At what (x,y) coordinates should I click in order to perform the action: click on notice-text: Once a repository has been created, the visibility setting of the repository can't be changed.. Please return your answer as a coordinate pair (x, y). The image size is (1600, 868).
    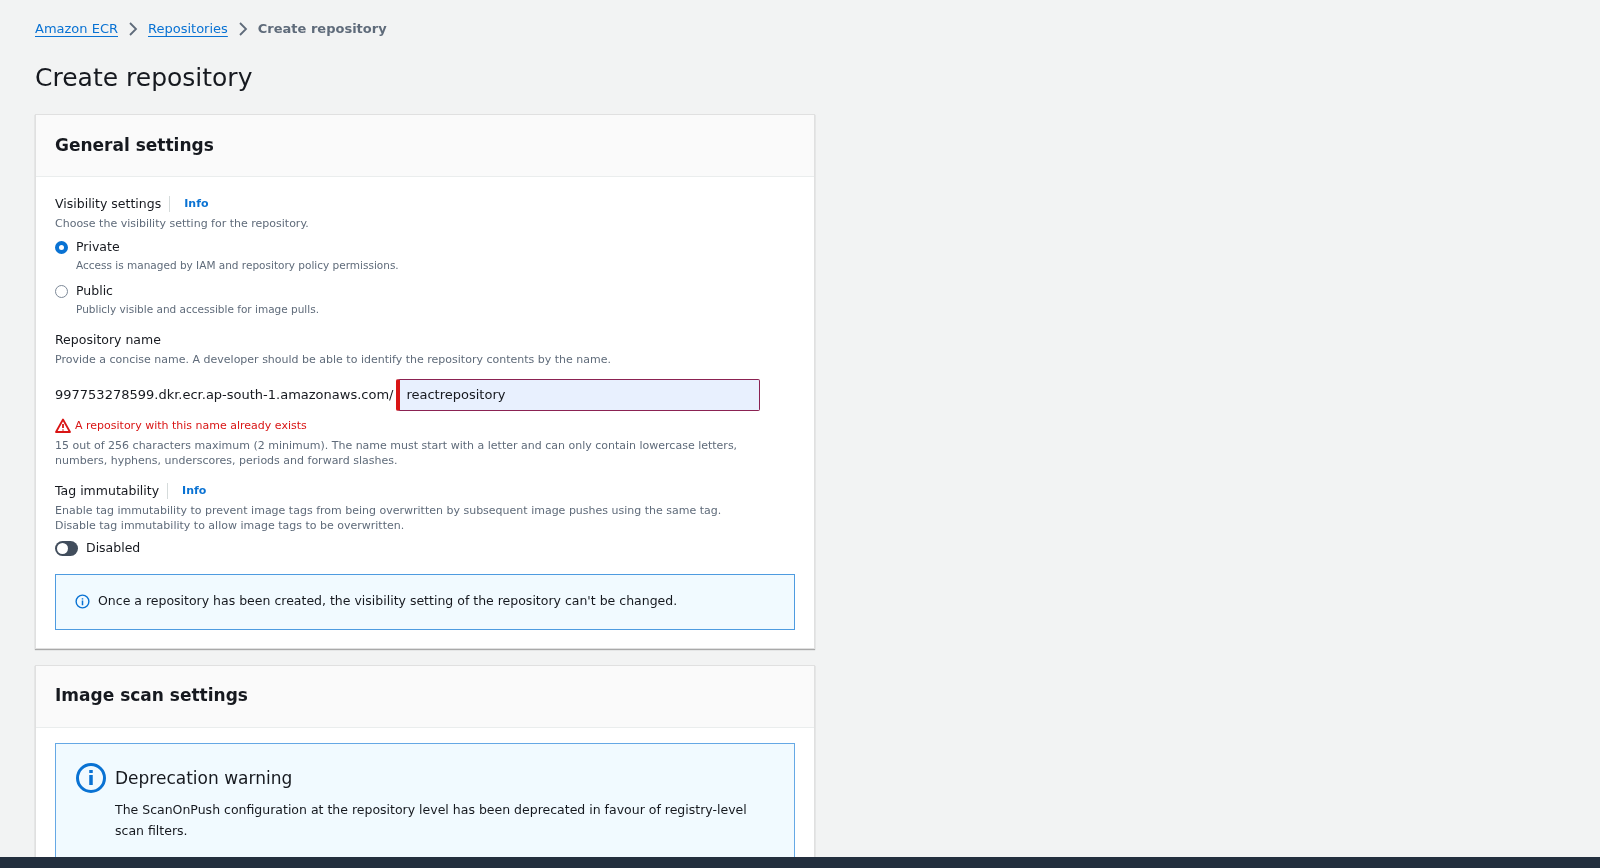
    Looking at the image, I should click on (388, 601).